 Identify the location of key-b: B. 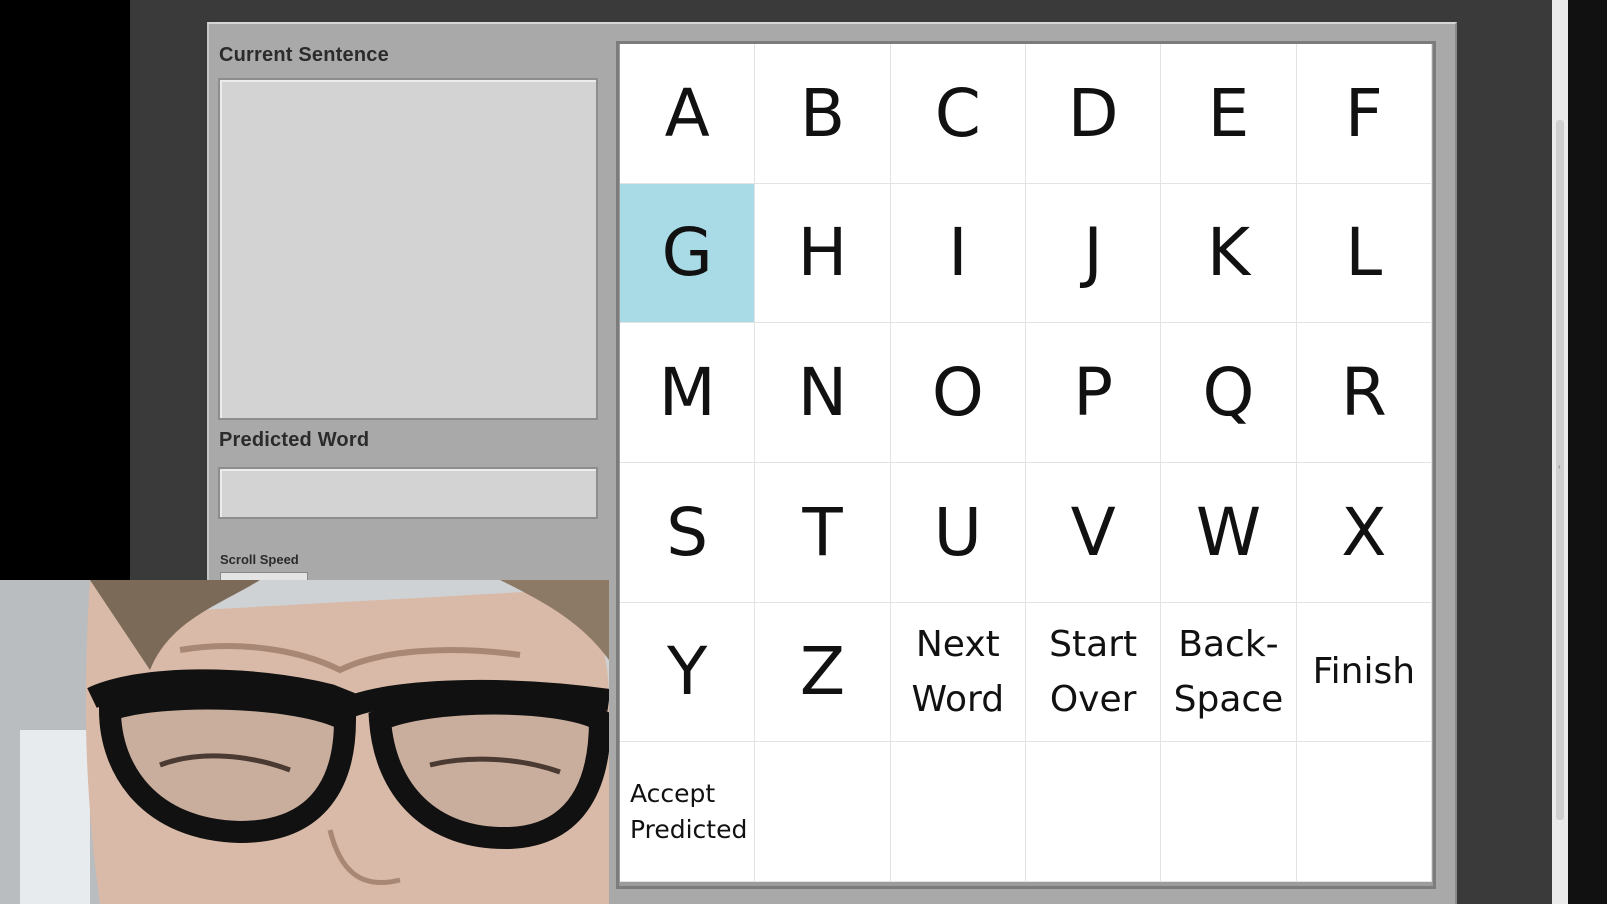
(823, 114).